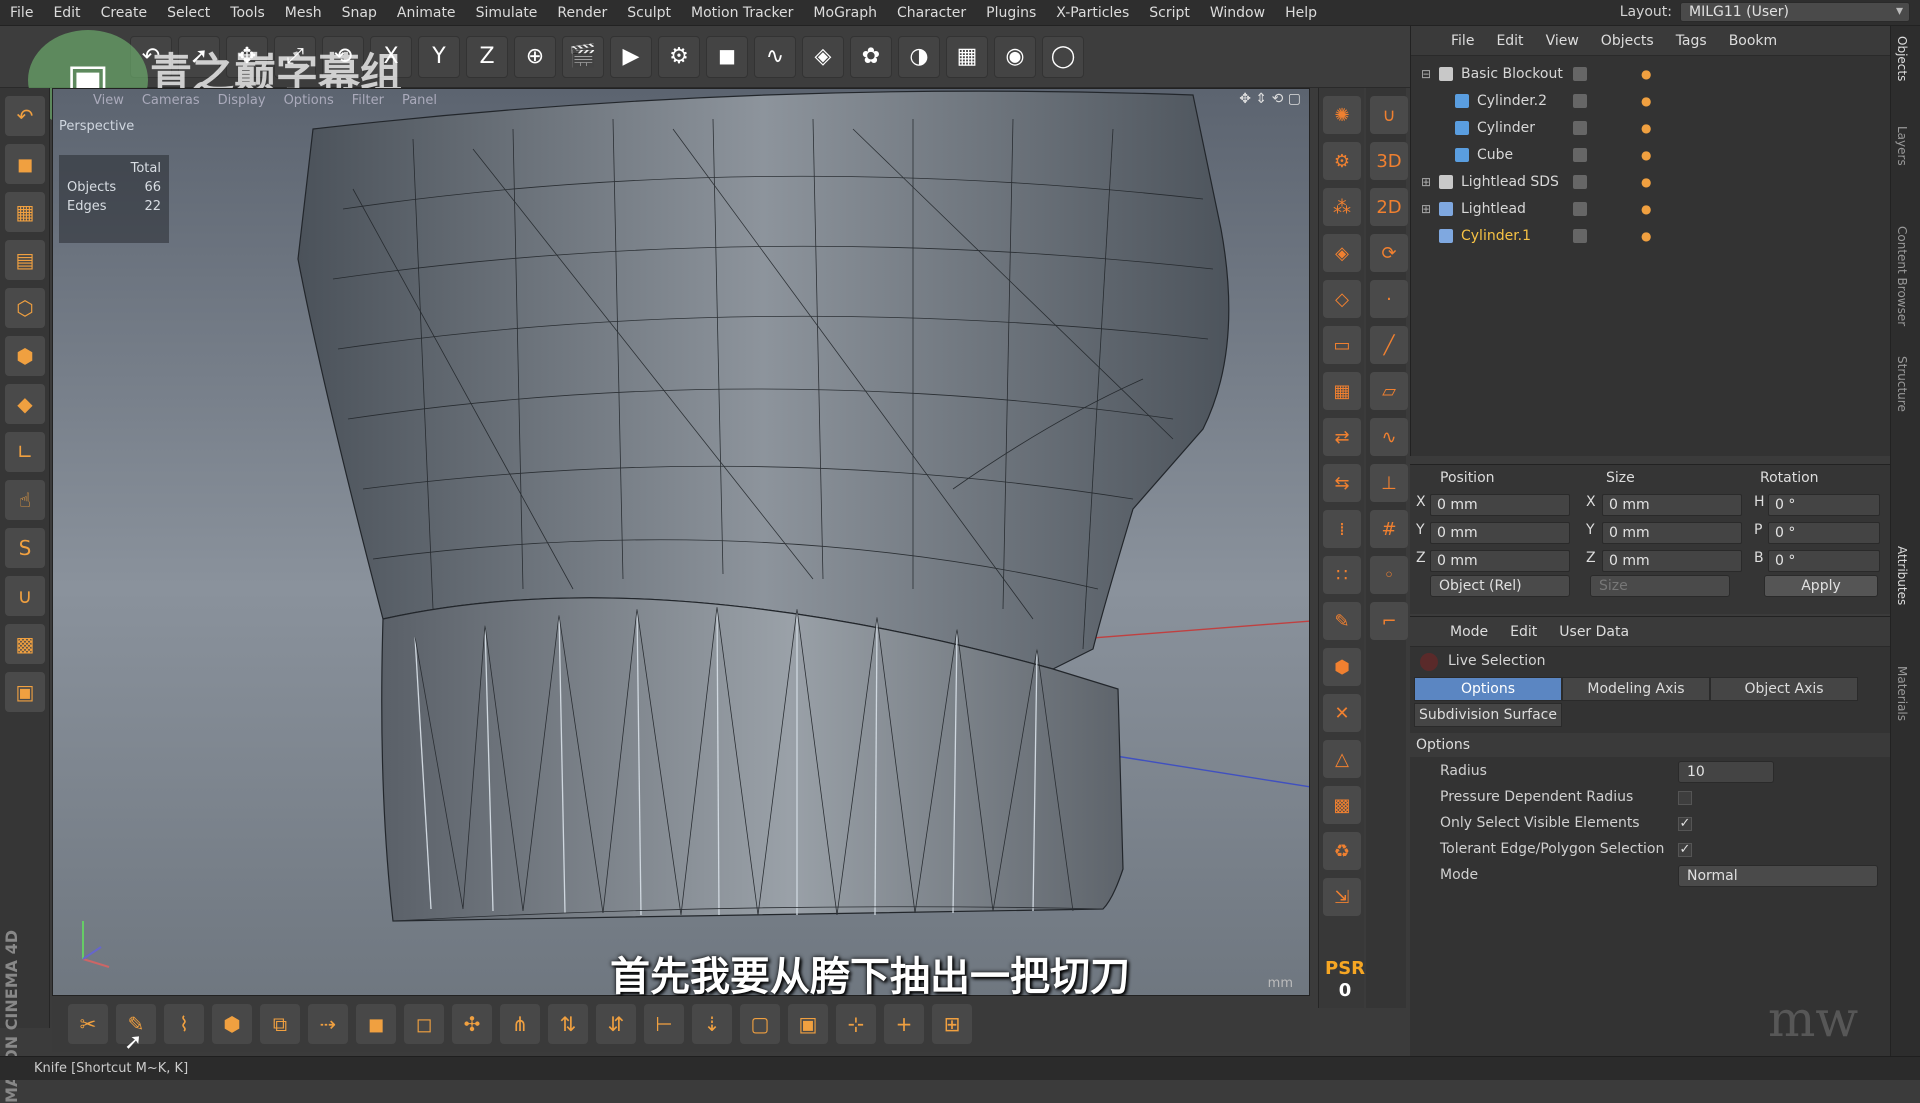 The image size is (1920, 1103). What do you see at coordinates (232, 1024) in the screenshot?
I see `extrude-icon: ⬢` at bounding box center [232, 1024].